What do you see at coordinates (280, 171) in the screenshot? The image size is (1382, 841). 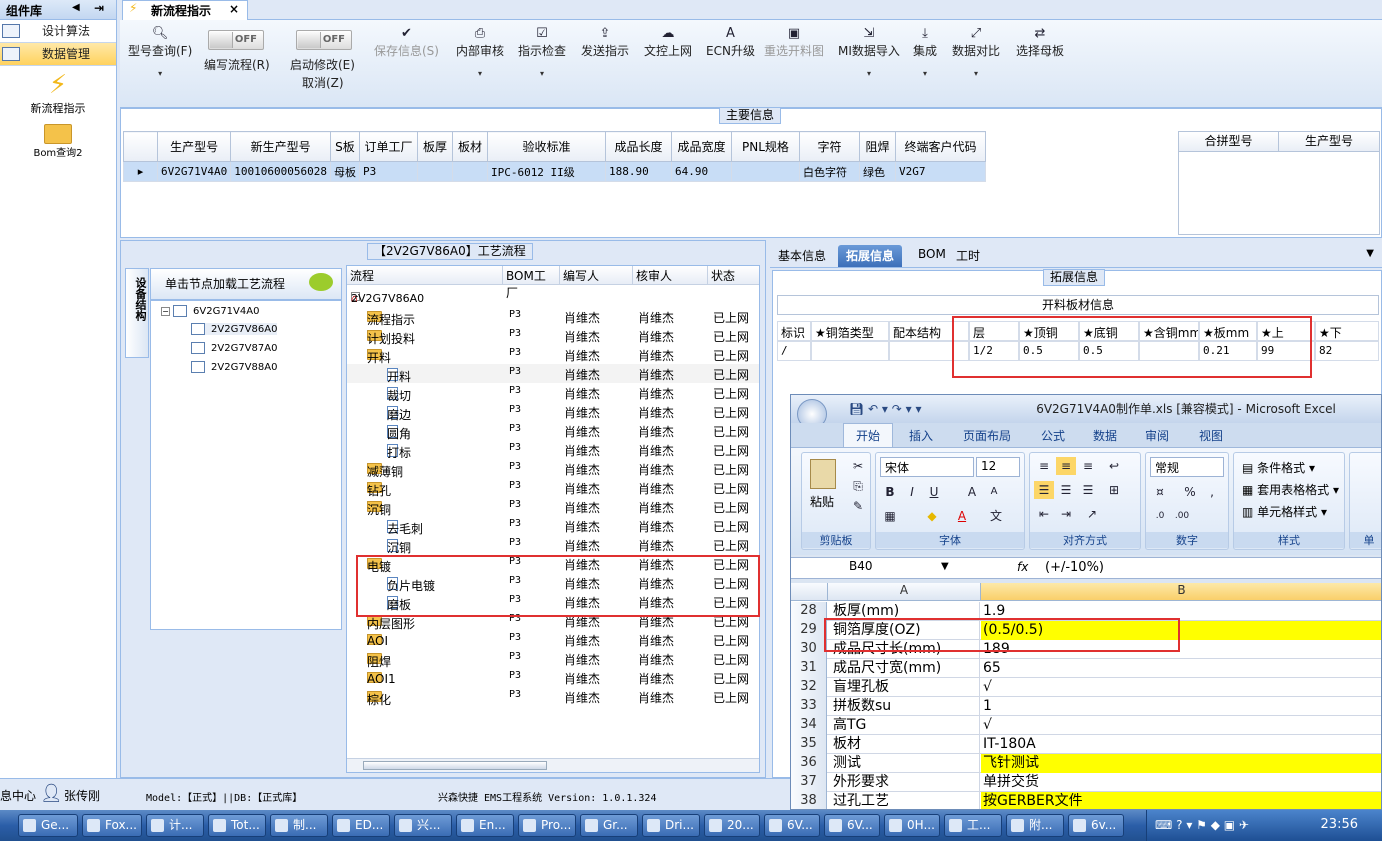 I see `table-cell: 10010600056028` at bounding box center [280, 171].